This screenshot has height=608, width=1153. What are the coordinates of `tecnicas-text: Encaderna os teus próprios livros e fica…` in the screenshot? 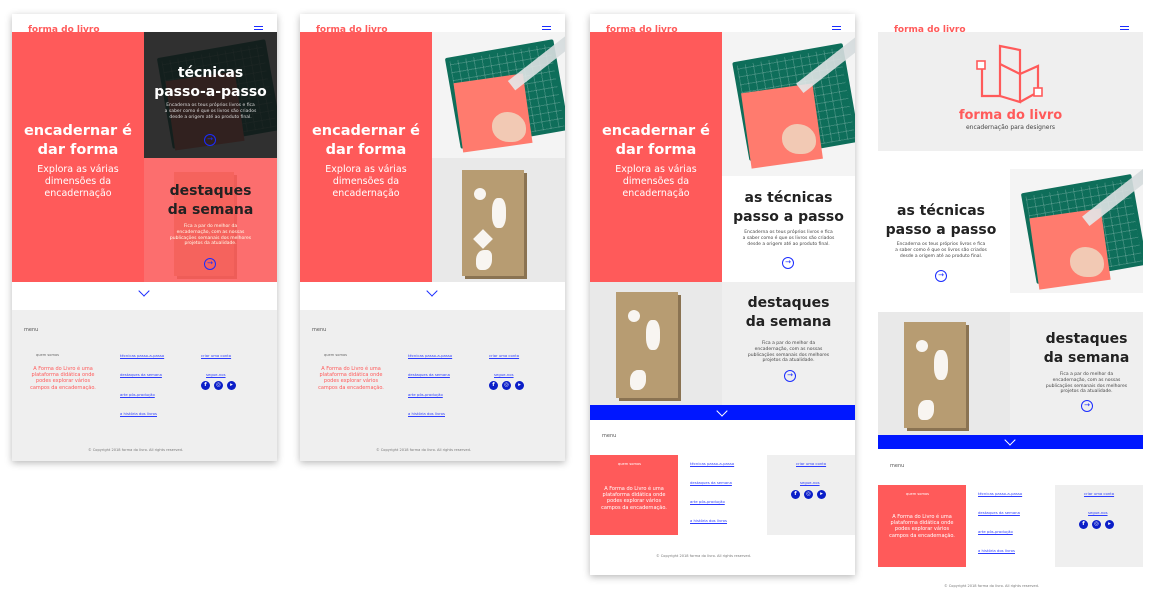 It's located at (941, 250).